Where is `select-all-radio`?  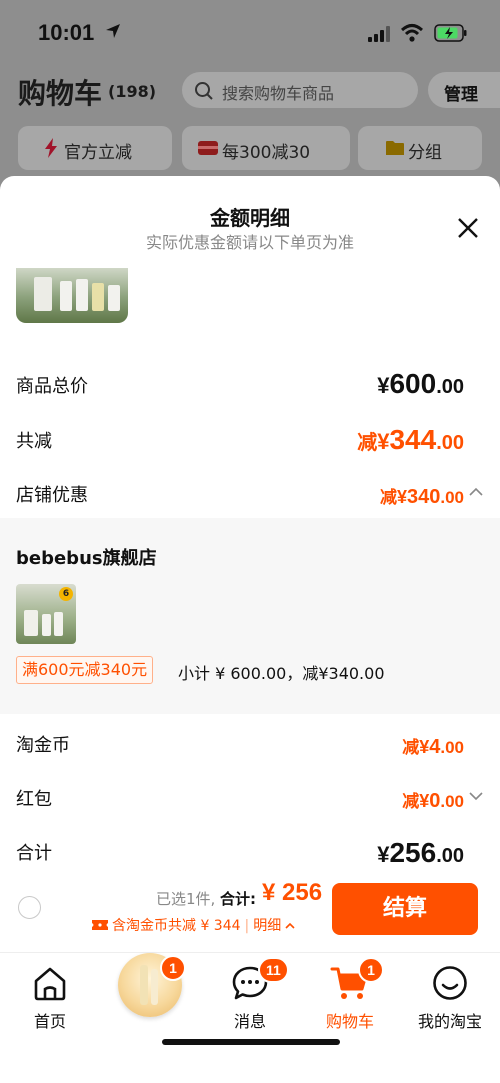 select-all-radio is located at coordinates (29, 907).